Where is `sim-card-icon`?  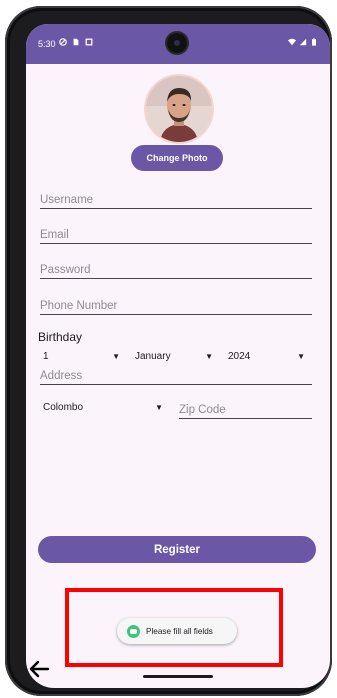 sim-card-icon is located at coordinates (76, 42).